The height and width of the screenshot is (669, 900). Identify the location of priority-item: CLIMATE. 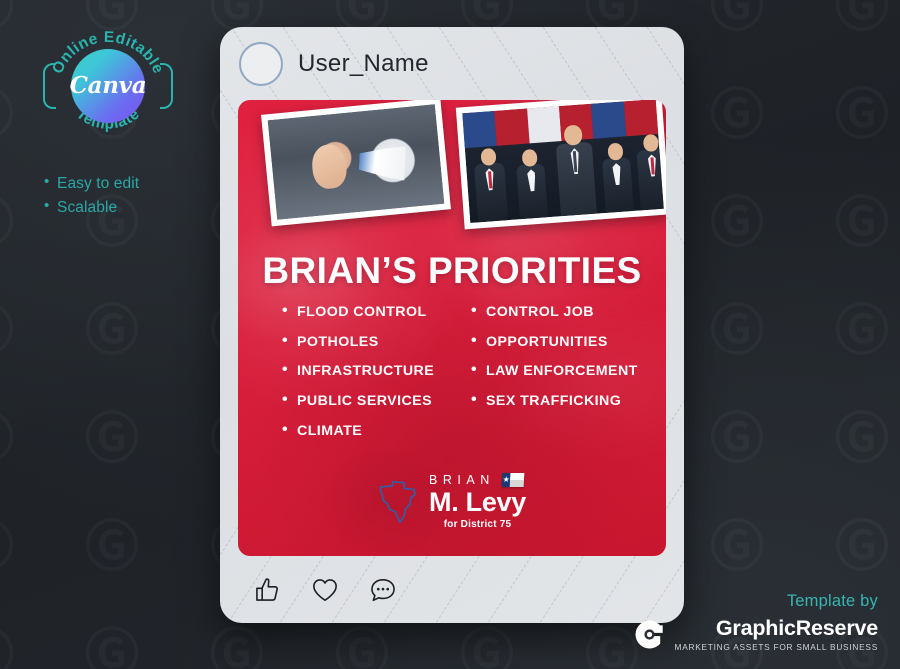
(367, 430).